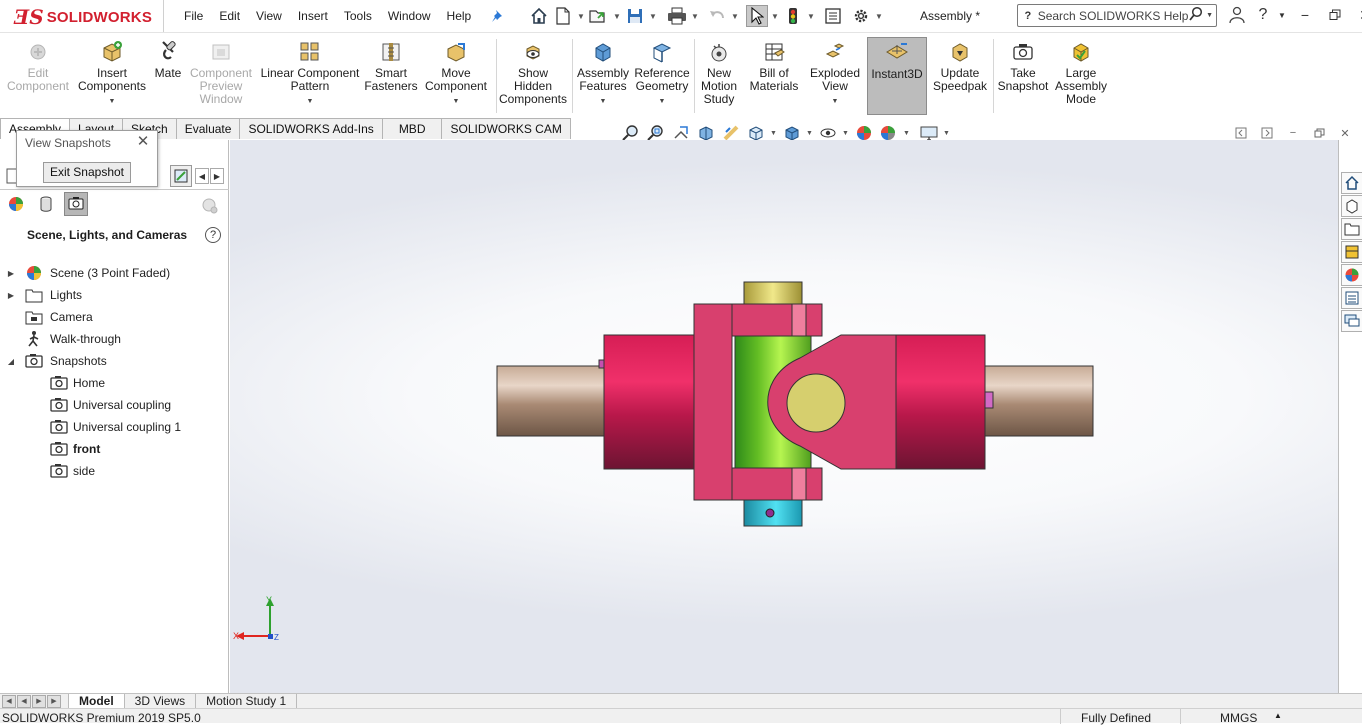  Describe the element at coordinates (861, 16) in the screenshot. I see `options-gear-icon` at that location.